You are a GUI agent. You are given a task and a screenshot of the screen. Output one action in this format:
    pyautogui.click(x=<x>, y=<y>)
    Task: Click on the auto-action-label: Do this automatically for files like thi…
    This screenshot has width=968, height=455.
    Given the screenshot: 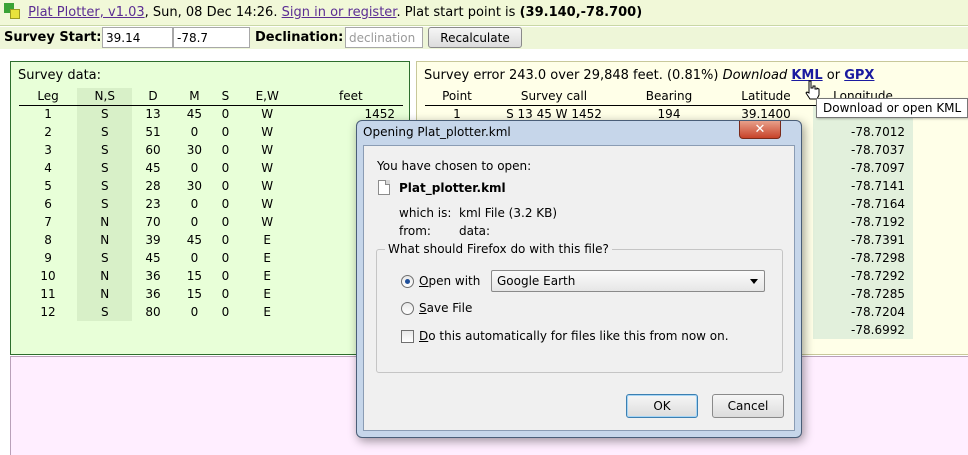 What is the action you would take?
    pyautogui.click(x=574, y=336)
    